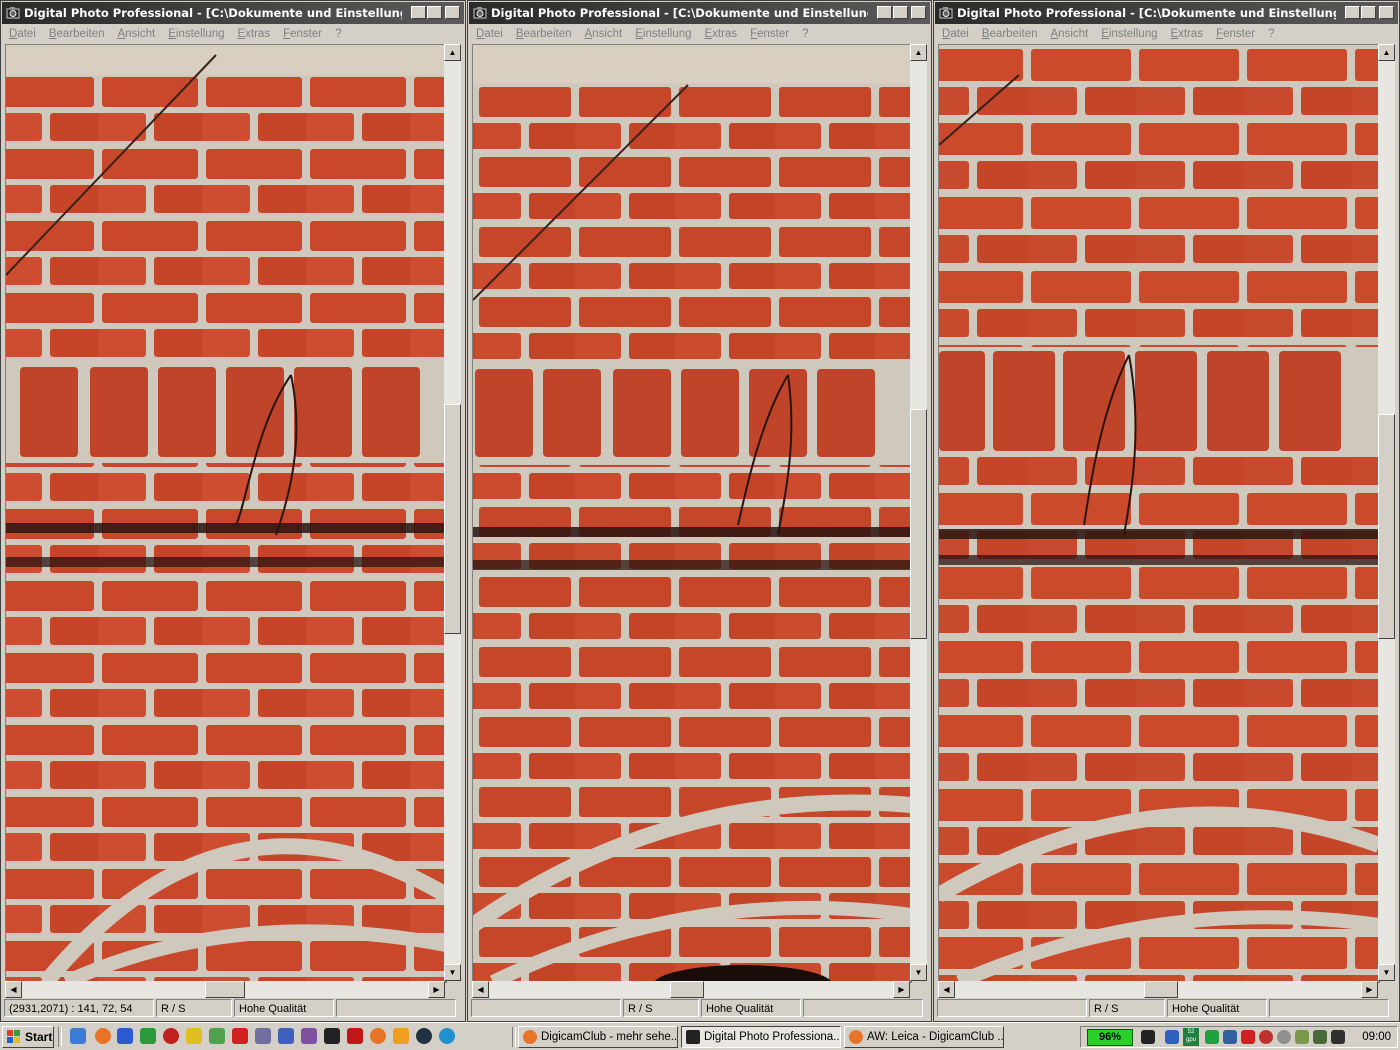  What do you see at coordinates (28, 1037) in the screenshot?
I see `start-button: Start` at bounding box center [28, 1037].